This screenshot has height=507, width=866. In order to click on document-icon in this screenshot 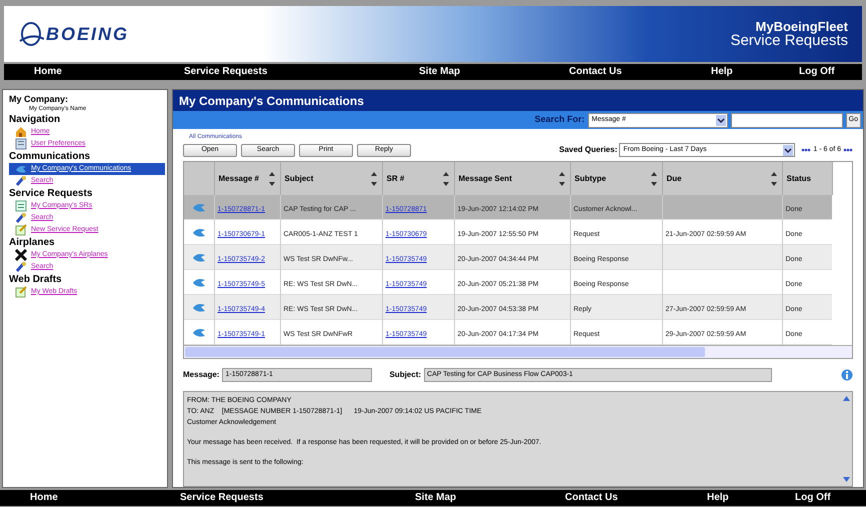, I will do `click(21, 144)`.